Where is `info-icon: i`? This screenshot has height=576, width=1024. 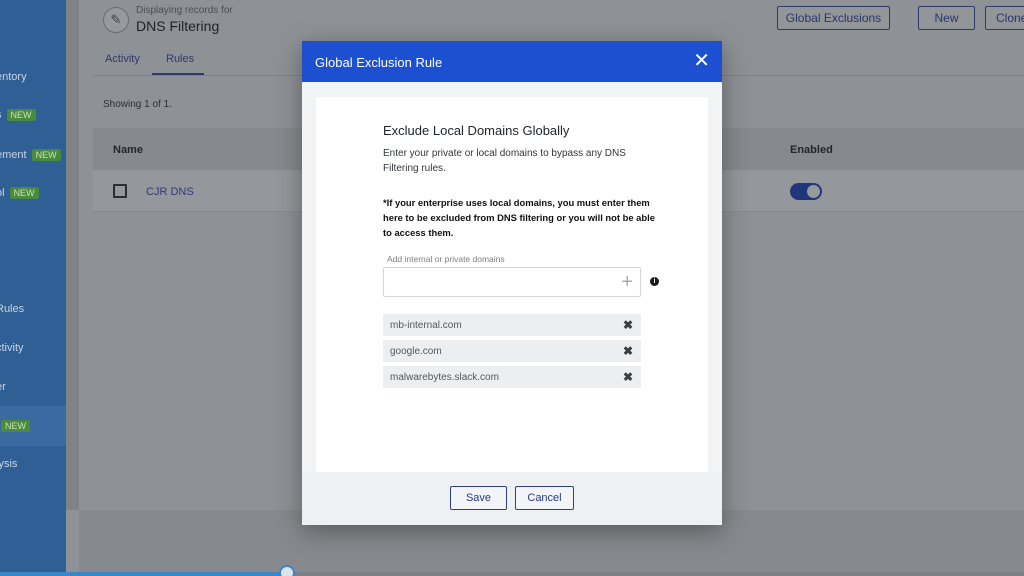
info-icon: i is located at coordinates (654, 281).